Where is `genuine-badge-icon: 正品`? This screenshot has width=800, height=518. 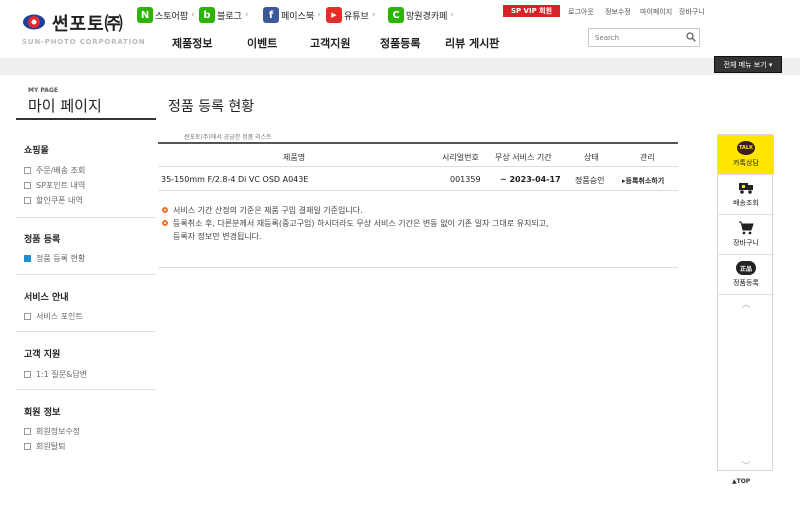 genuine-badge-icon: 正品 is located at coordinates (746, 268).